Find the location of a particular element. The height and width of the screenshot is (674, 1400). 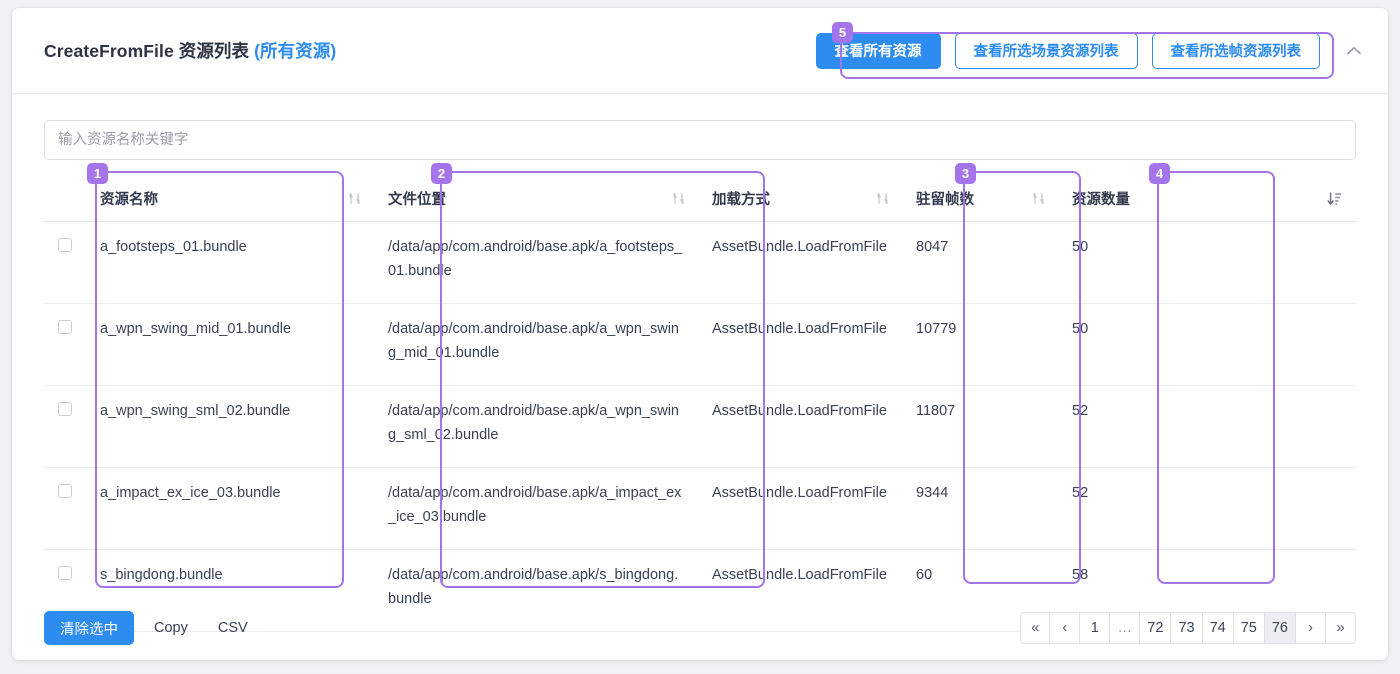

footer-actions: 清除选中 Copy CSV is located at coordinates (151, 628).